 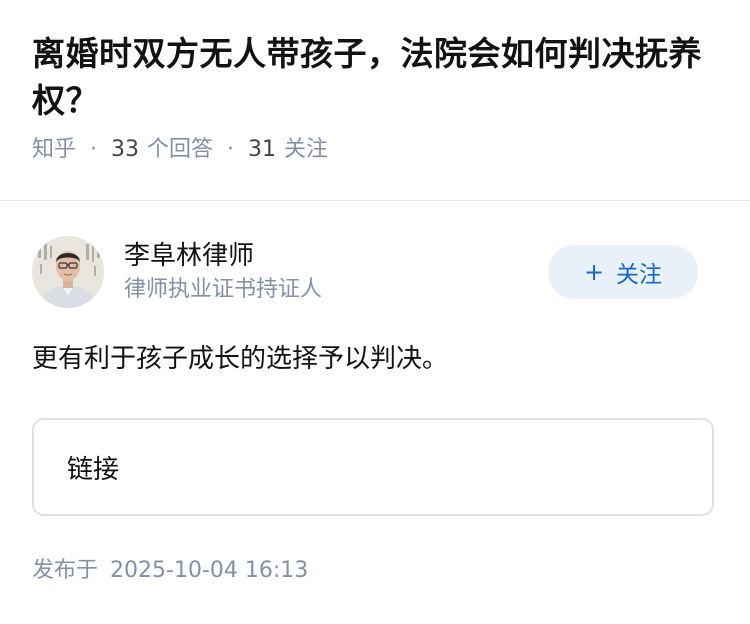 I want to click on author-badge: 律师执业证书持证人, so click(x=223, y=289).